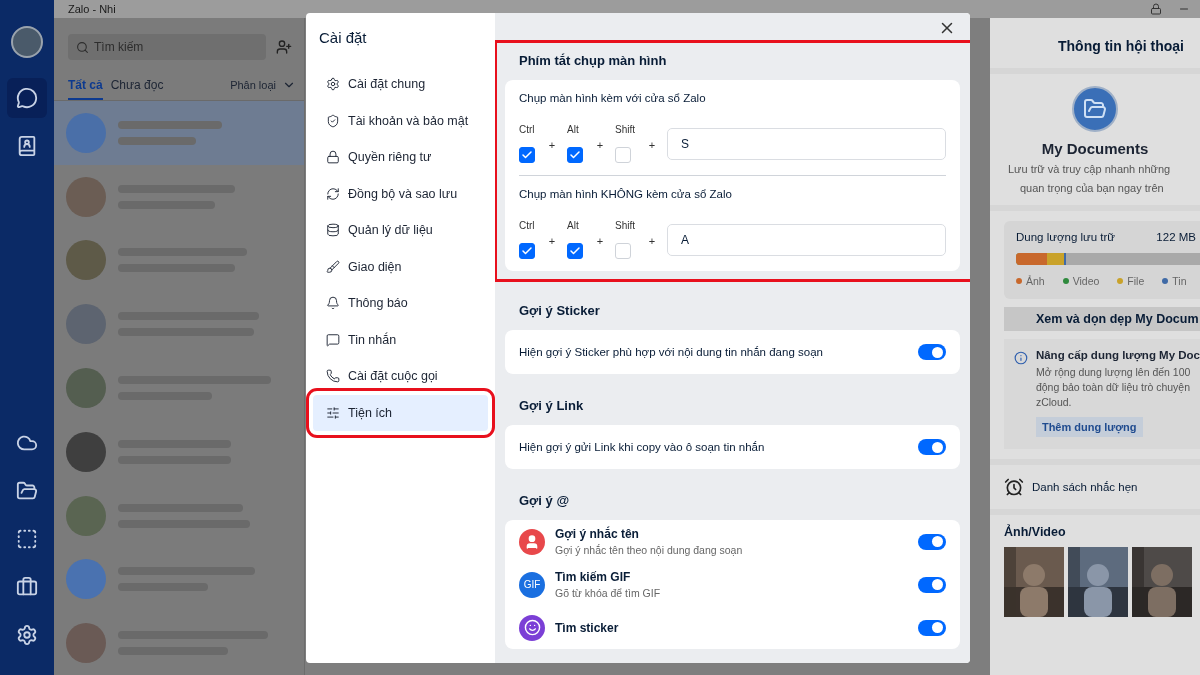 The height and width of the screenshot is (675, 1200). Describe the element at coordinates (400, 157) in the screenshot. I see `settings-menu-item: Quyền riêng tư` at that location.